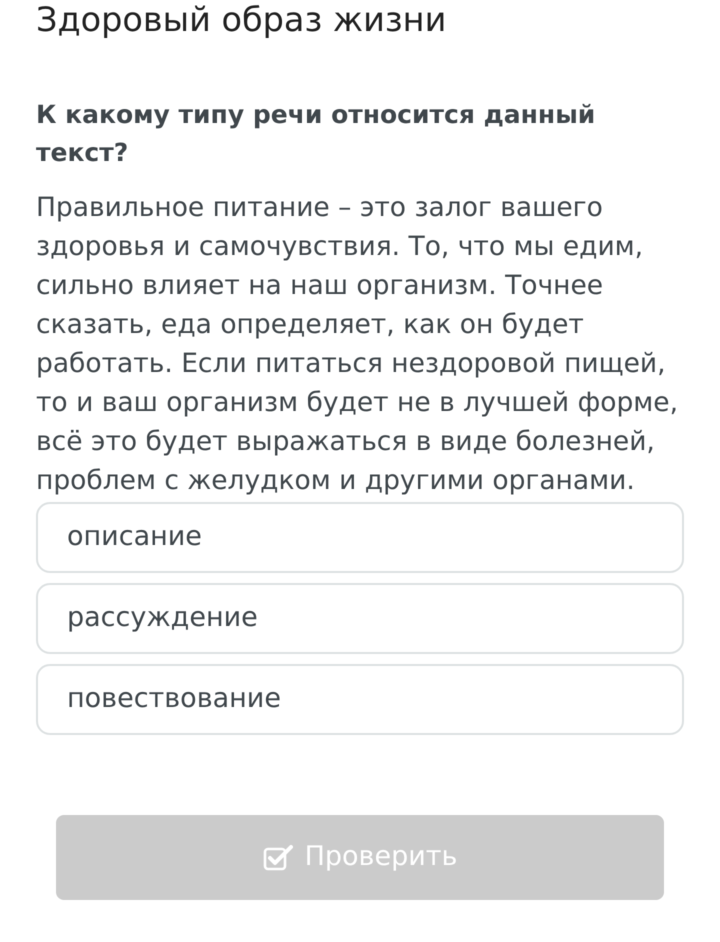  Describe the element at coordinates (360, 537) in the screenshot. I see `answer-option: описание` at that location.